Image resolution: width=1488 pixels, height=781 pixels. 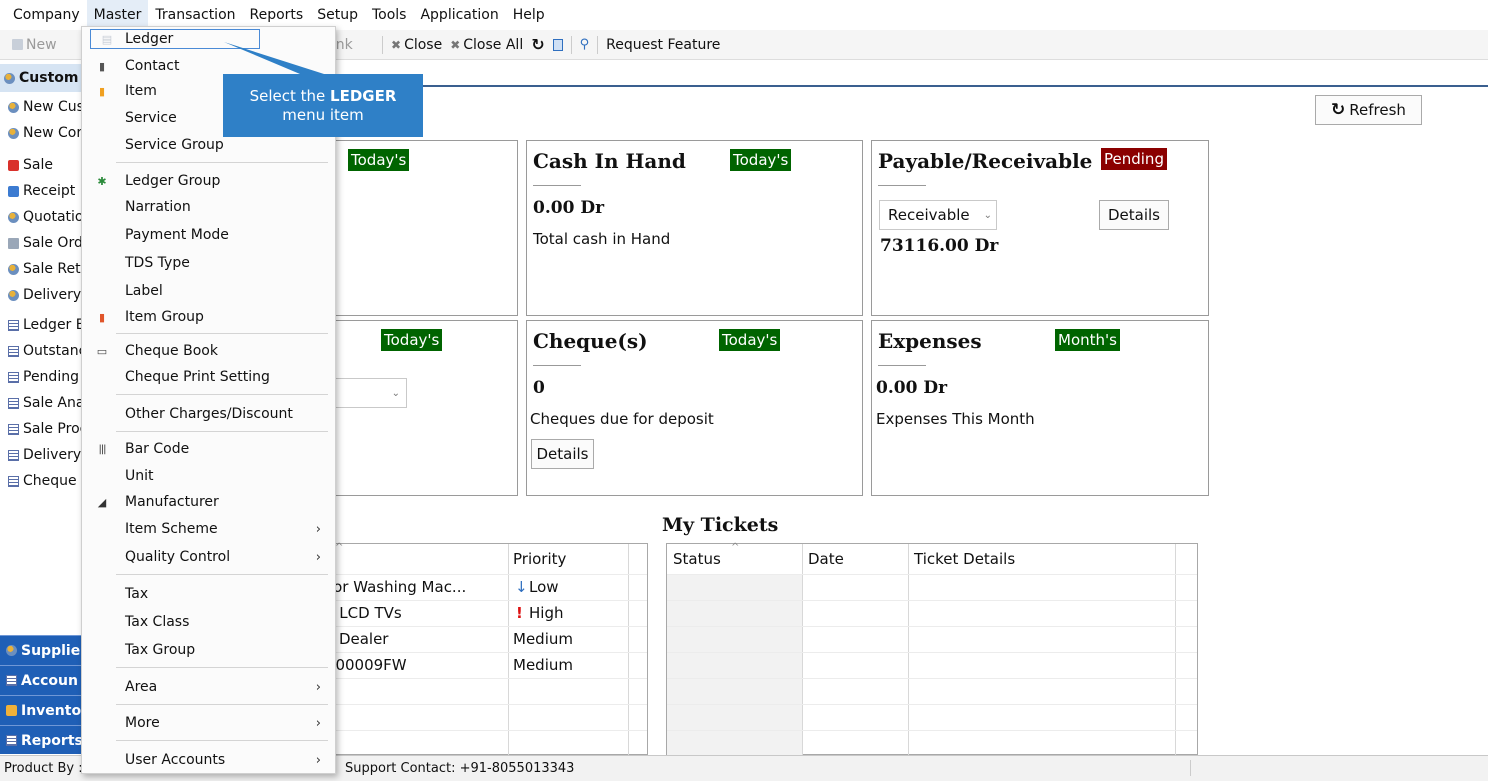 What do you see at coordinates (208, 687) in the screenshot?
I see `menu-item-area: Area ›` at bounding box center [208, 687].